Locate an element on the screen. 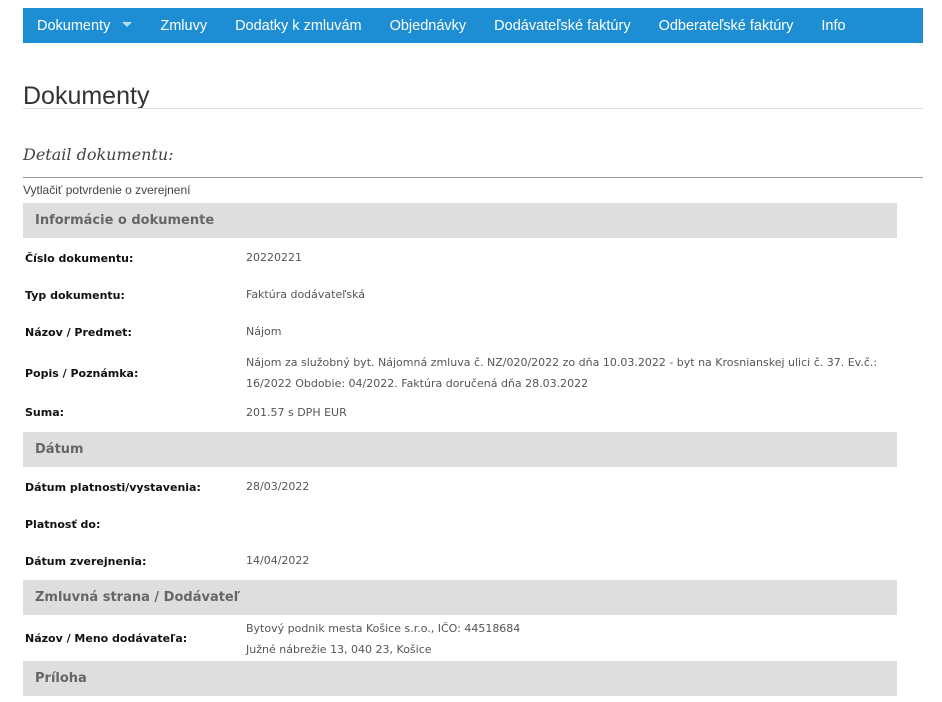 This screenshot has height=702, width=942. nav-item-info: Info is located at coordinates (833, 25).